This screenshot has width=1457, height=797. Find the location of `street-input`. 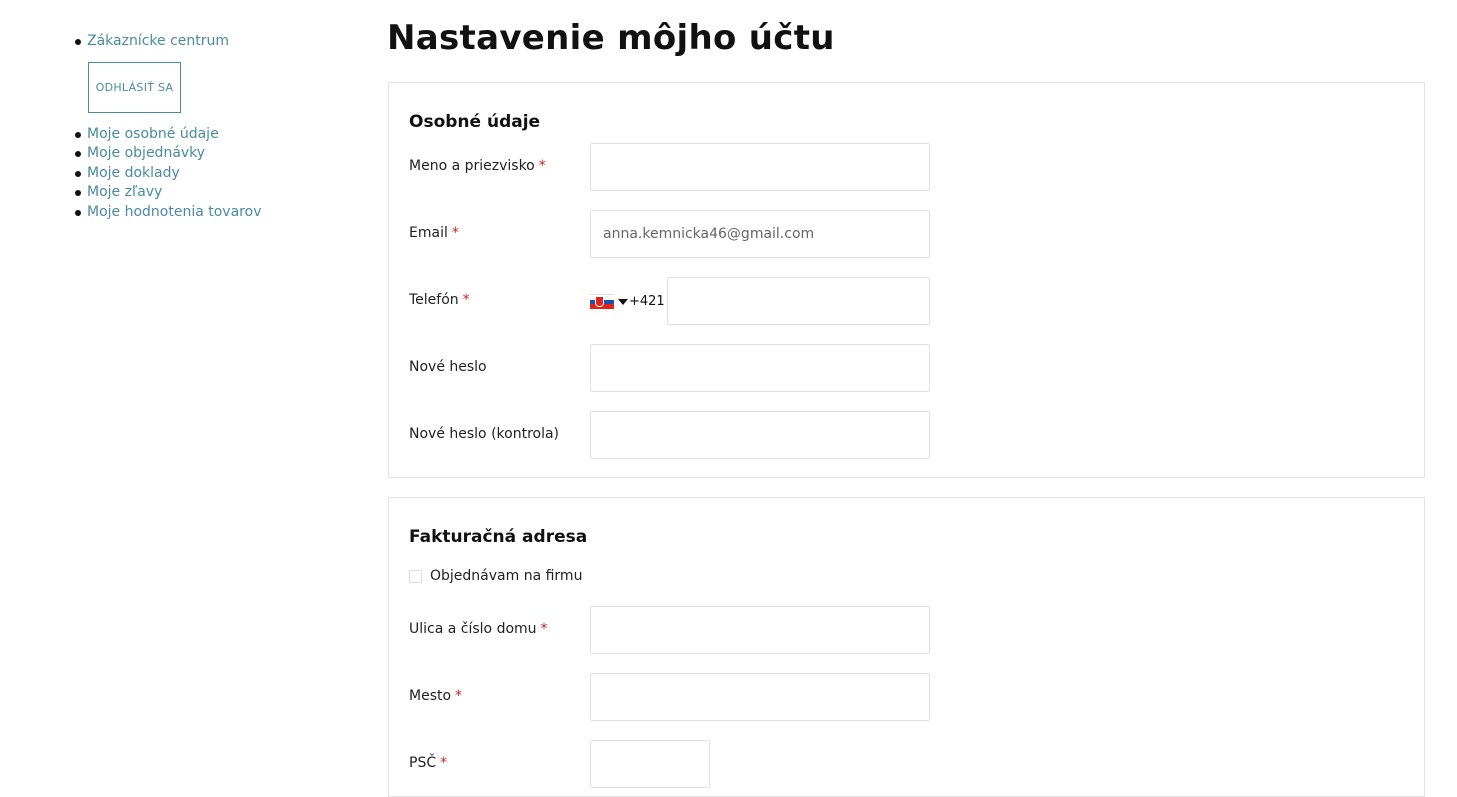

street-input is located at coordinates (760, 630).